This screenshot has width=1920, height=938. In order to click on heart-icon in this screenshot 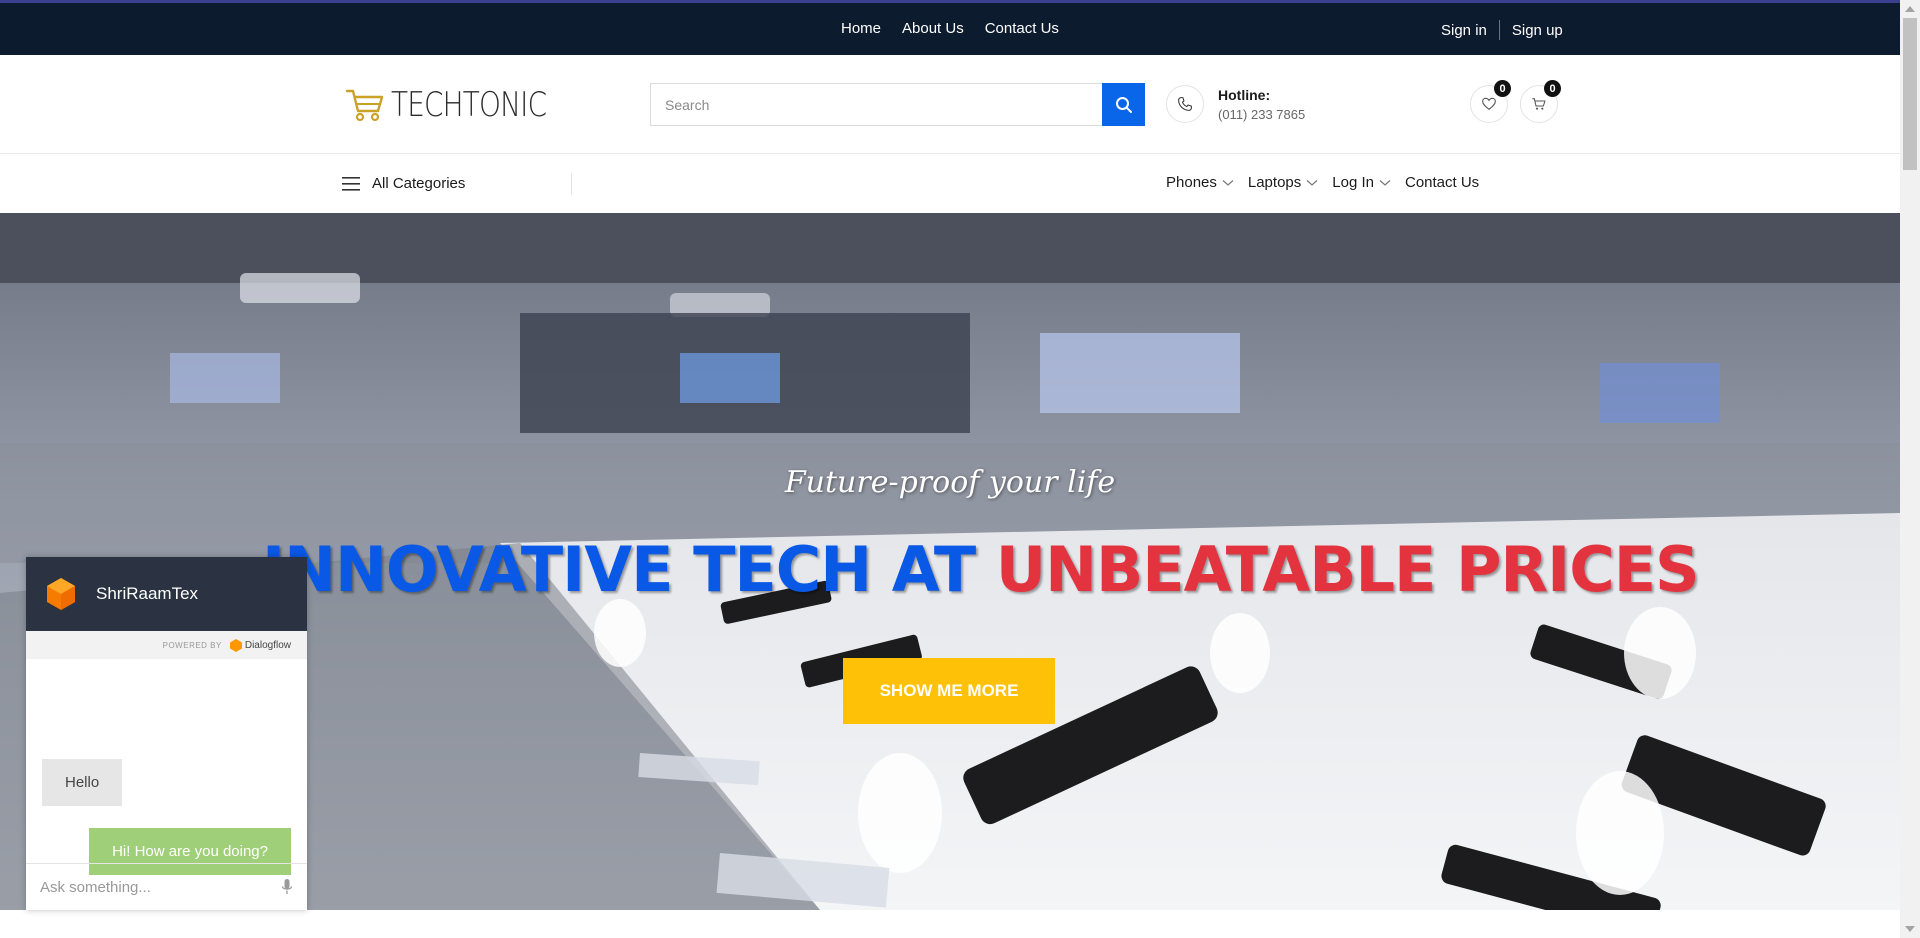, I will do `click(1489, 104)`.